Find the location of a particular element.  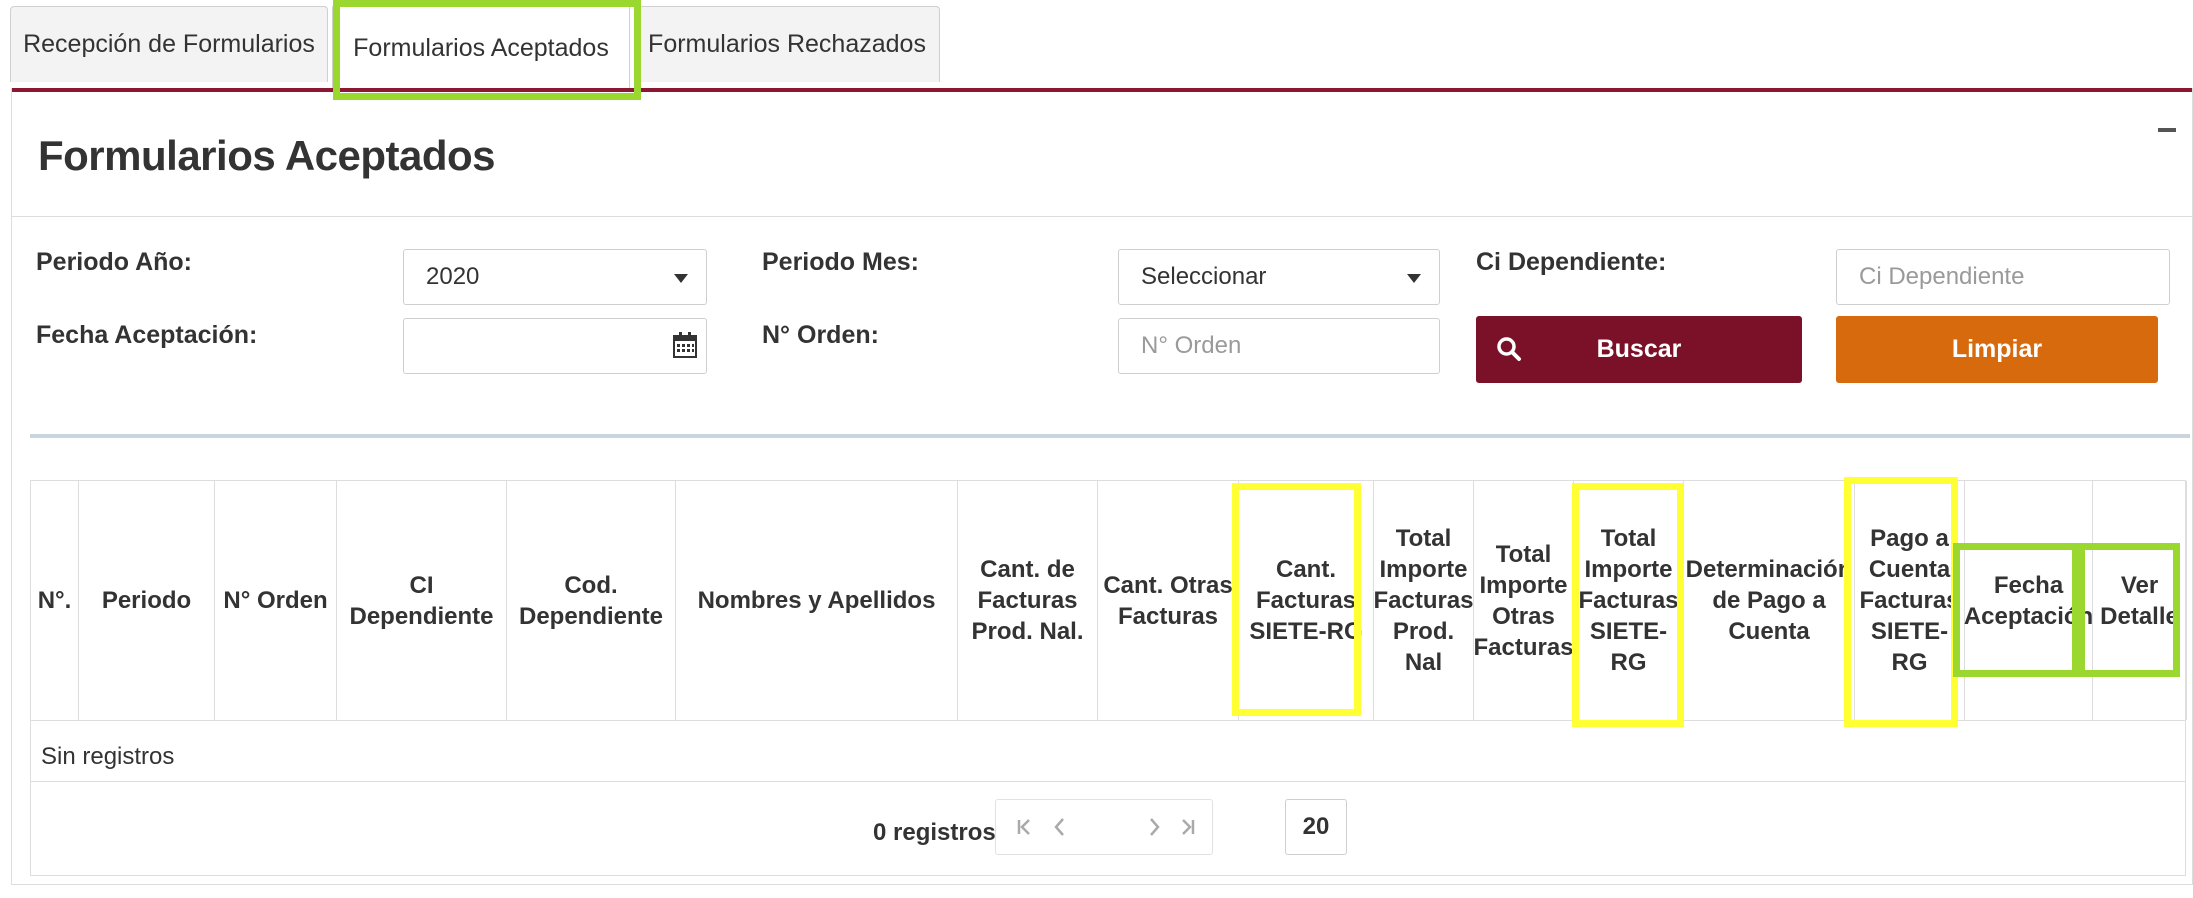

empty-message: Sin registros is located at coordinates (108, 756).